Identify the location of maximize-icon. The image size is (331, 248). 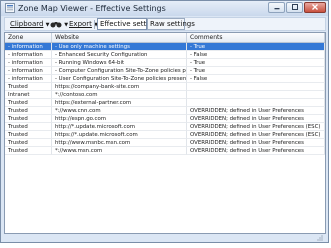
(294, 7).